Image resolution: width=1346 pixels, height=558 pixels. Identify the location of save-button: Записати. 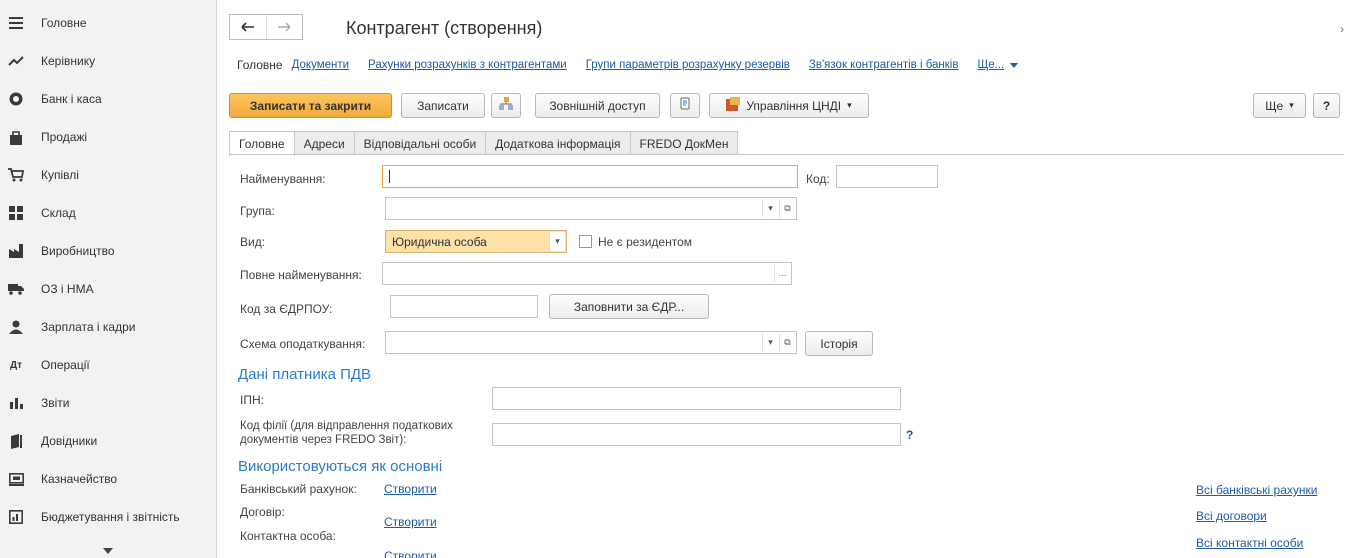
(443, 105).